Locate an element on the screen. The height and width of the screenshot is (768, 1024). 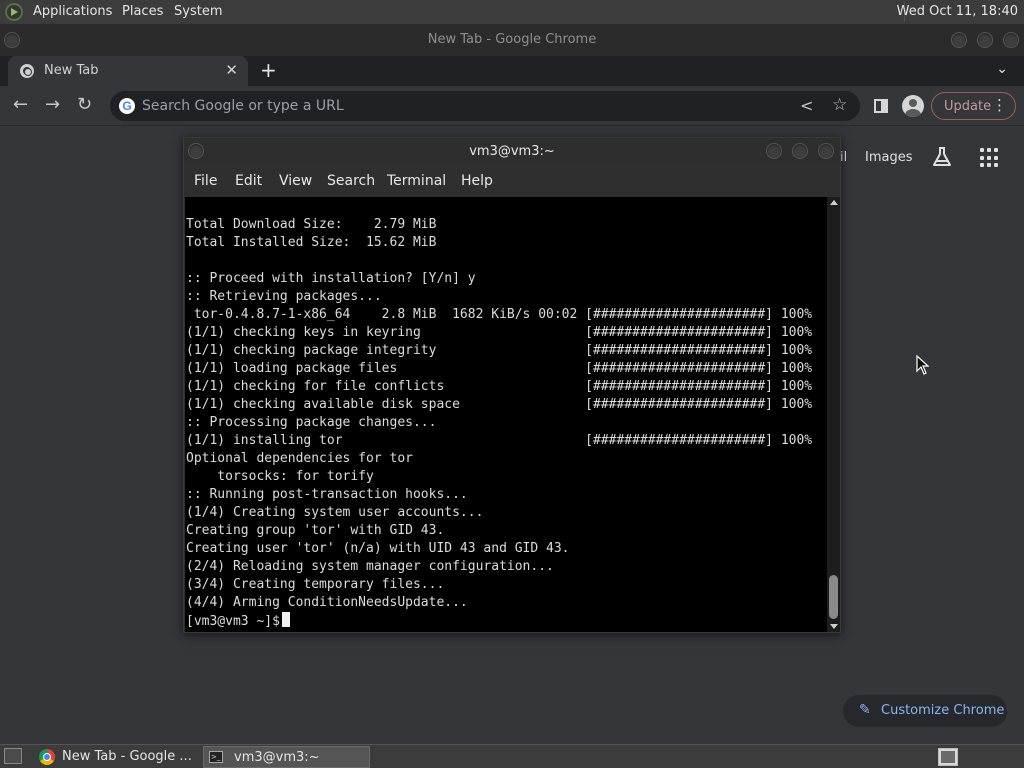
terminal-close-button is located at coordinates (826, 151).